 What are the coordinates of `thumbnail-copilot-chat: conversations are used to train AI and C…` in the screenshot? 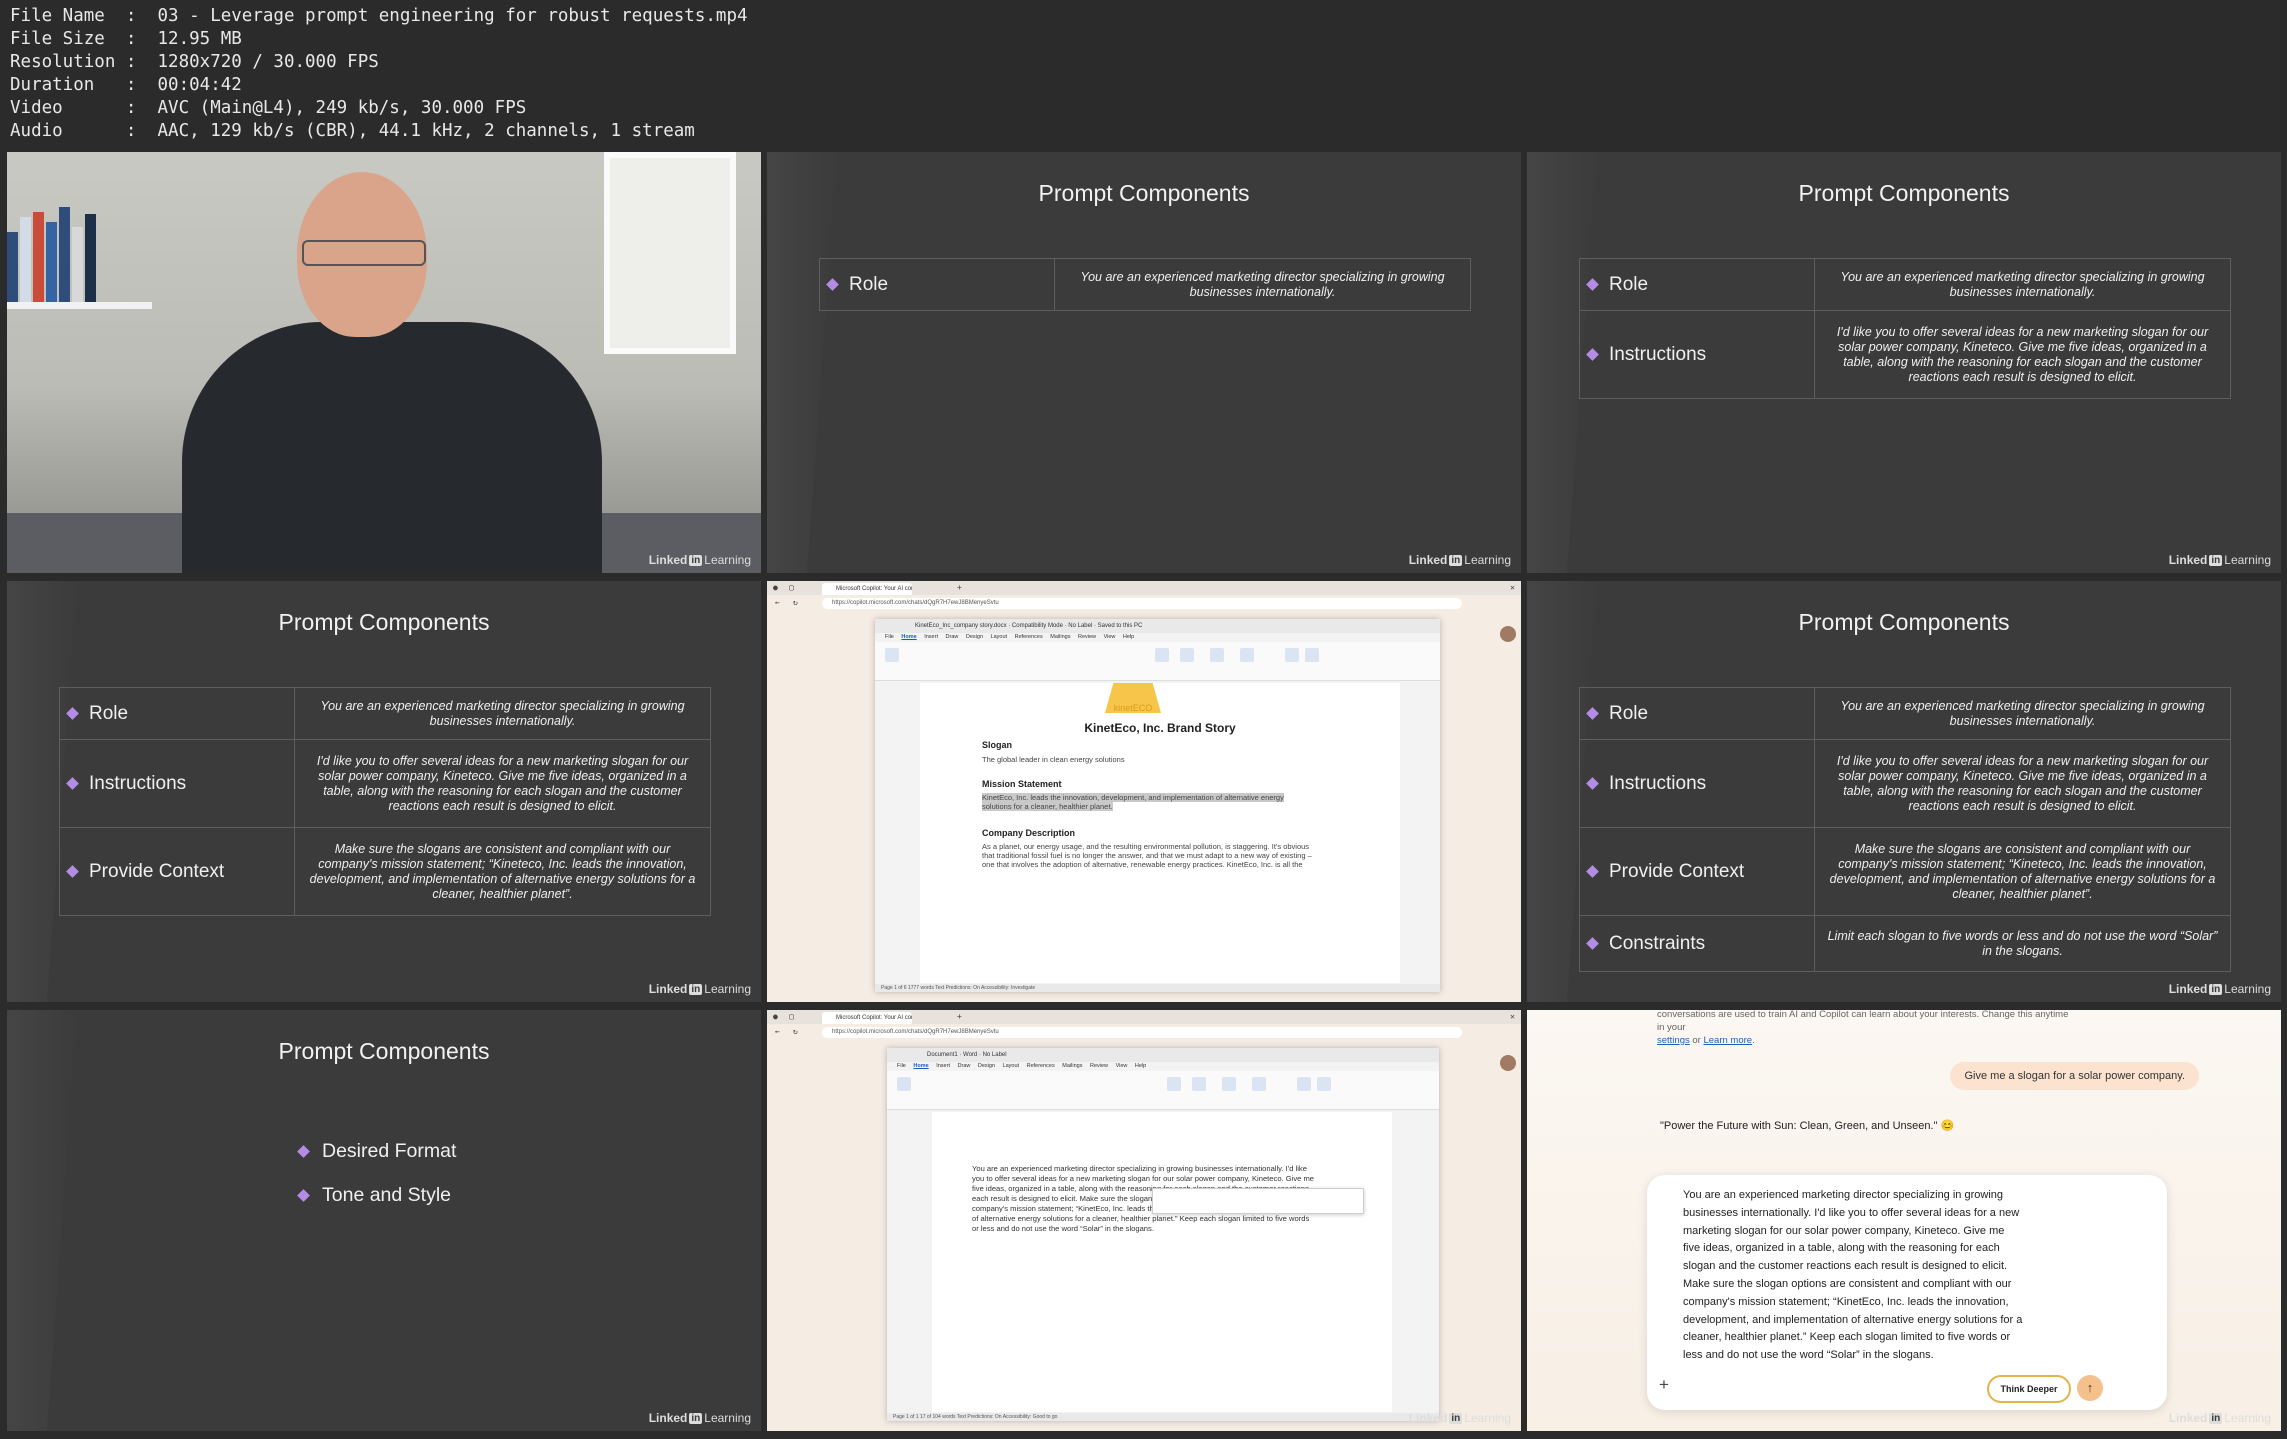 It's located at (1904, 1220).